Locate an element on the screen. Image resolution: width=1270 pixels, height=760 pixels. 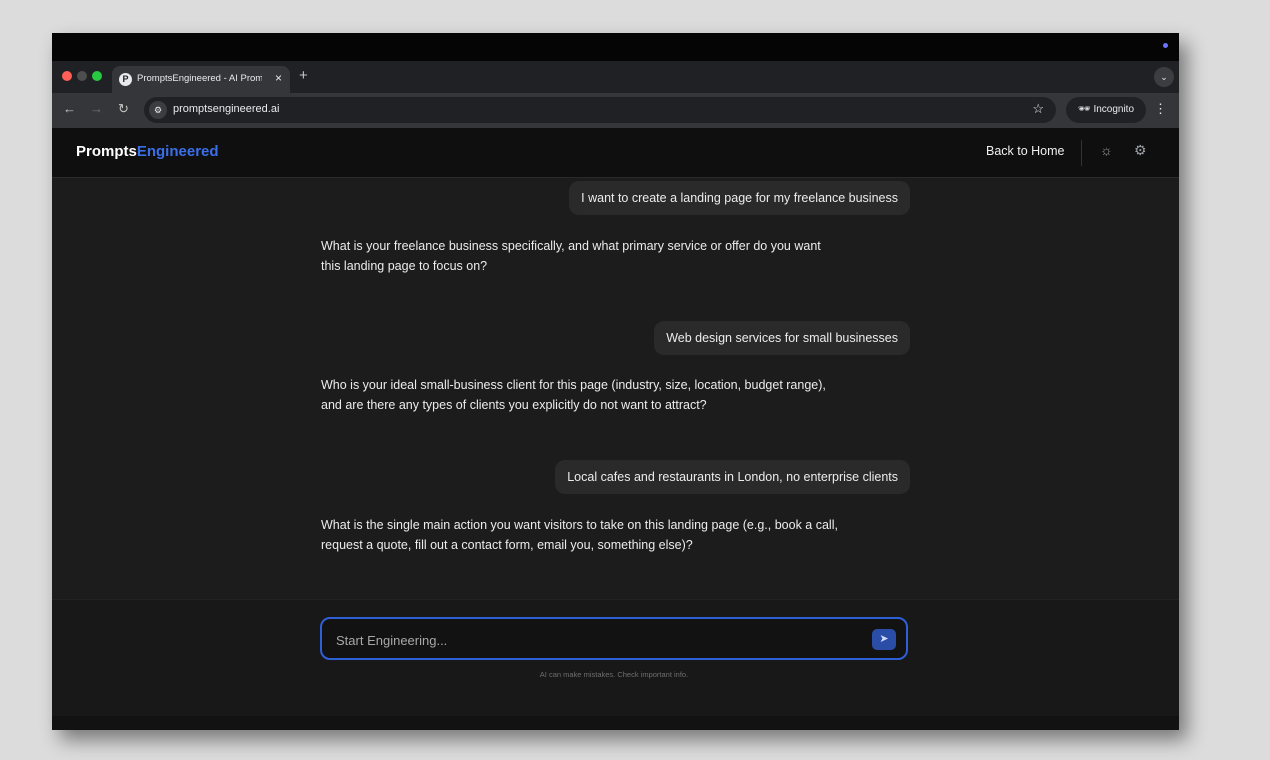
chat-input is located at coordinates (601, 640).